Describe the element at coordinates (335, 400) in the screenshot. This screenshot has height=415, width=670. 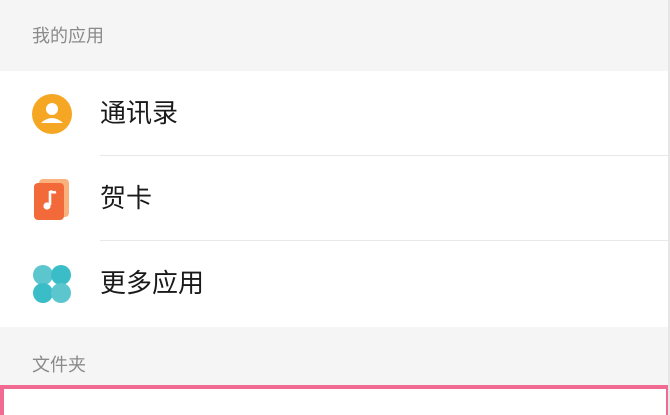
I see `highlighted-folder-item` at that location.